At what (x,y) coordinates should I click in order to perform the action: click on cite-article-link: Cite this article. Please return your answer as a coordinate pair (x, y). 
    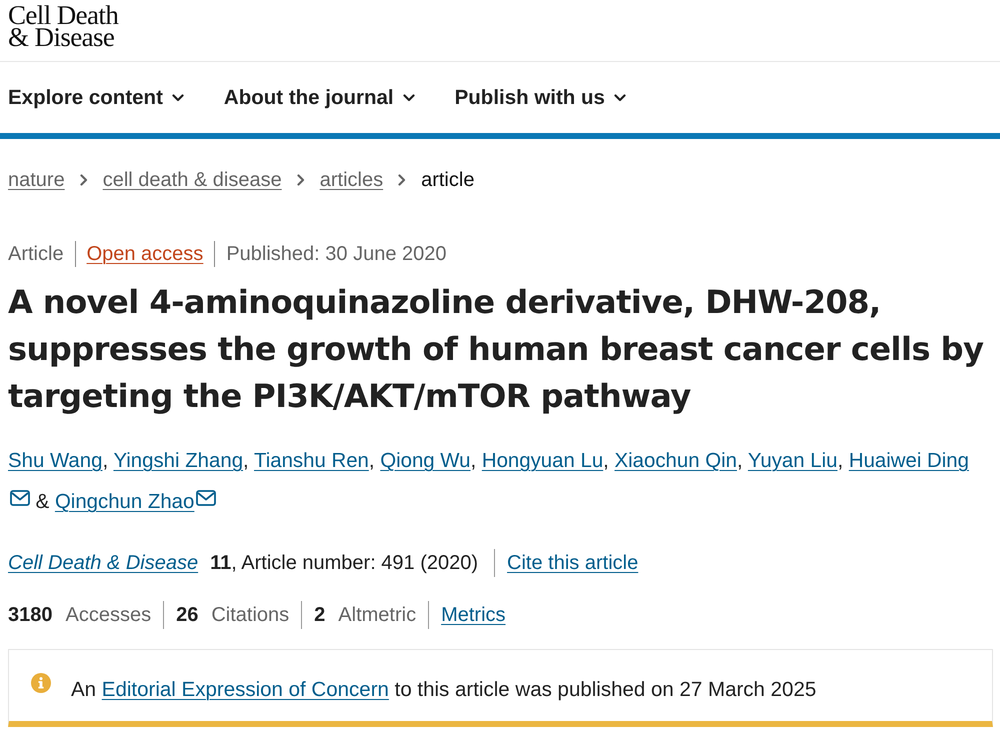
    Looking at the image, I should click on (572, 563).